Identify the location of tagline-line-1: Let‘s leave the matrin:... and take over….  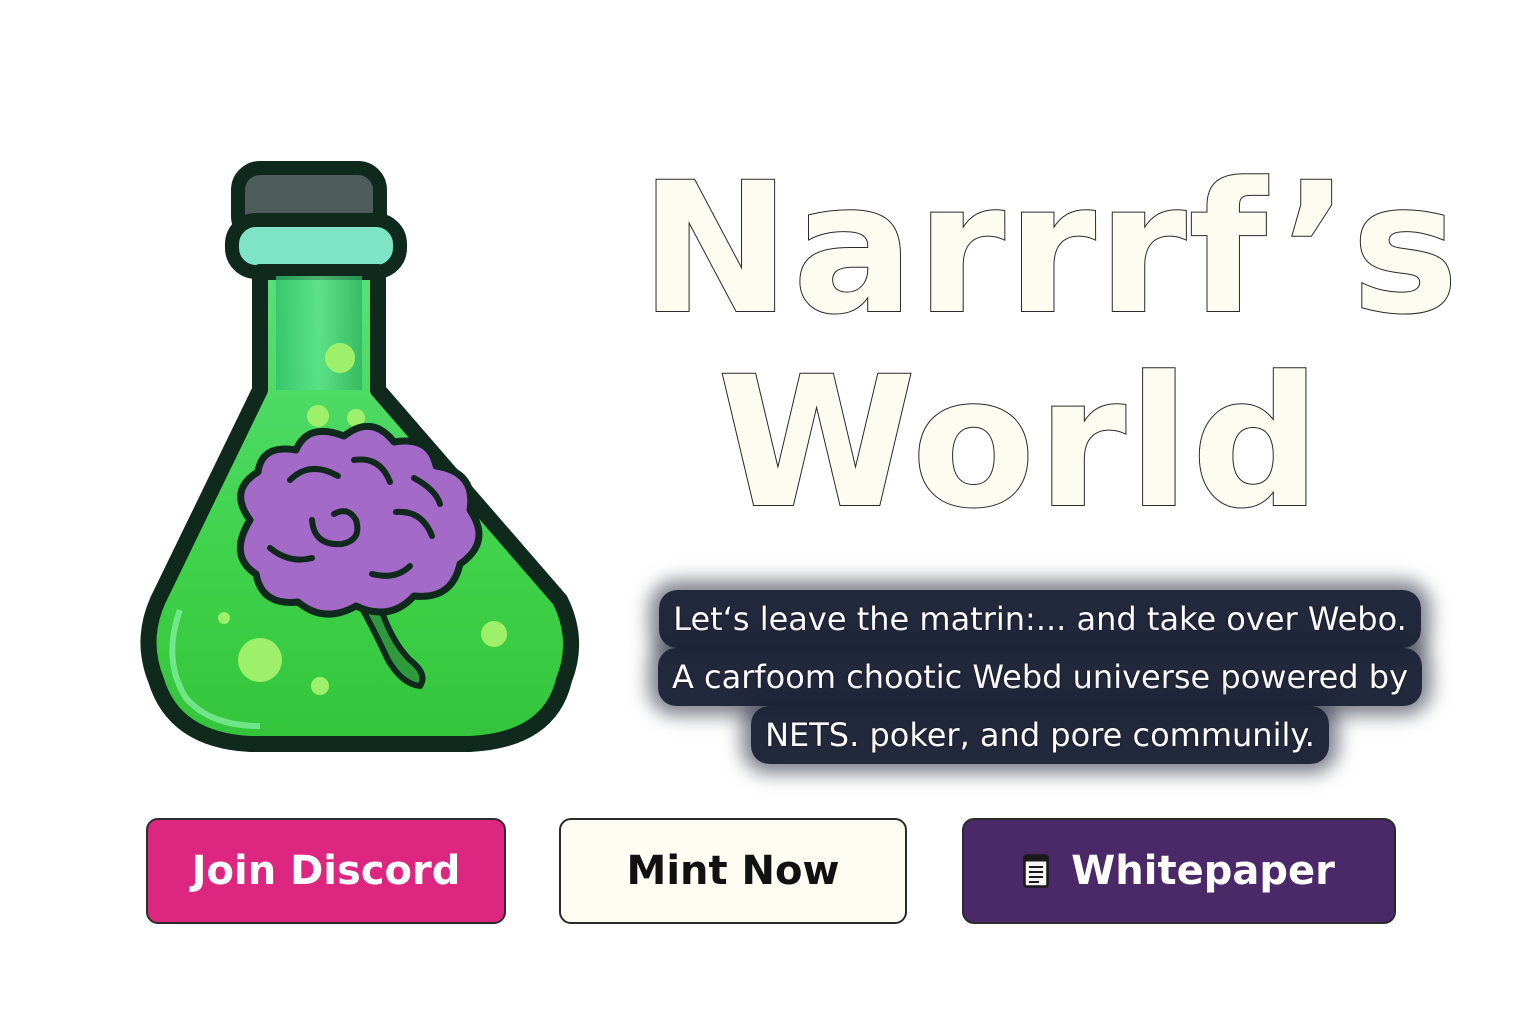
(1040, 619).